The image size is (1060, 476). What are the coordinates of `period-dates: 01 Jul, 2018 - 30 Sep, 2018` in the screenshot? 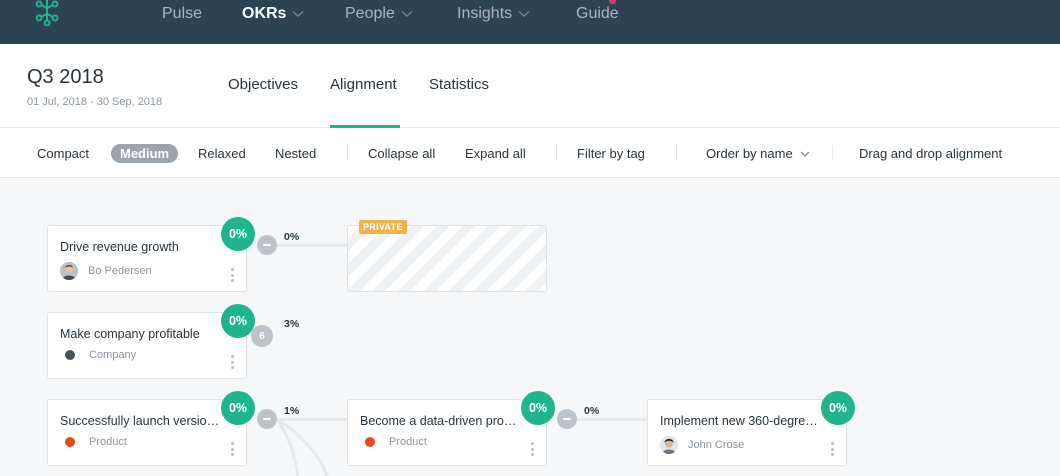 It's located at (95, 102).